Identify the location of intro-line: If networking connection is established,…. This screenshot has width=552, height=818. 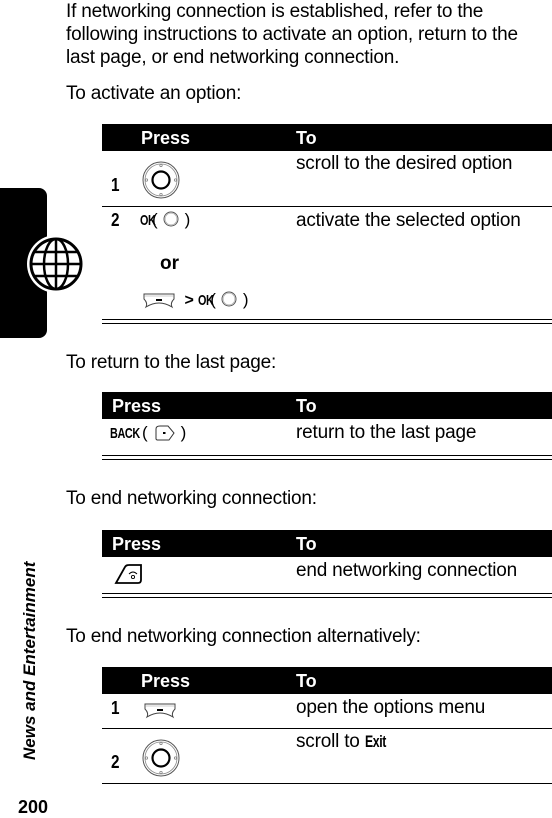
(275, 11).